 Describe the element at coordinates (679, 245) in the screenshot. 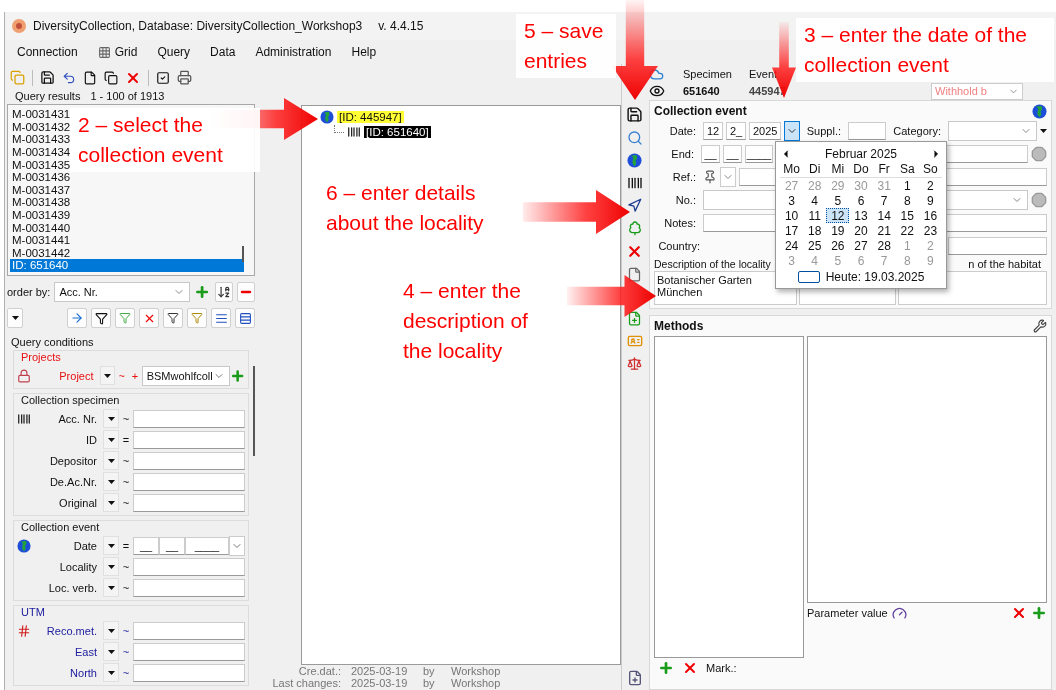

I see `field-label: Country:` at that location.